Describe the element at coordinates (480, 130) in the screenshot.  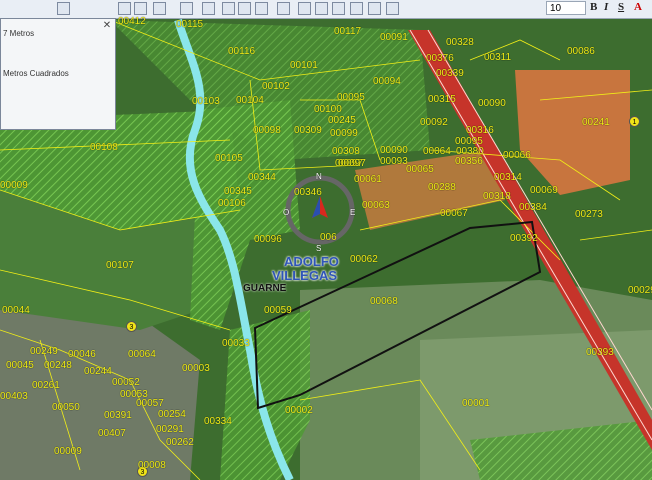
I see `parcel-label: 00316` at that location.